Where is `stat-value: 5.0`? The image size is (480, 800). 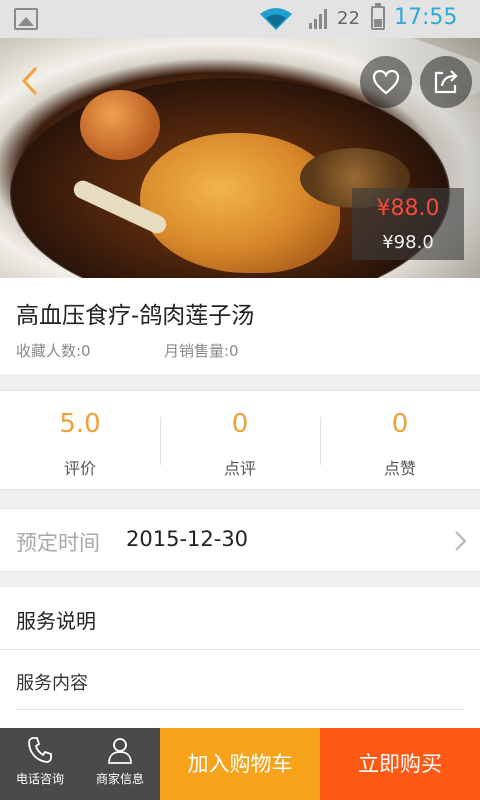 stat-value: 5.0 is located at coordinates (80, 424).